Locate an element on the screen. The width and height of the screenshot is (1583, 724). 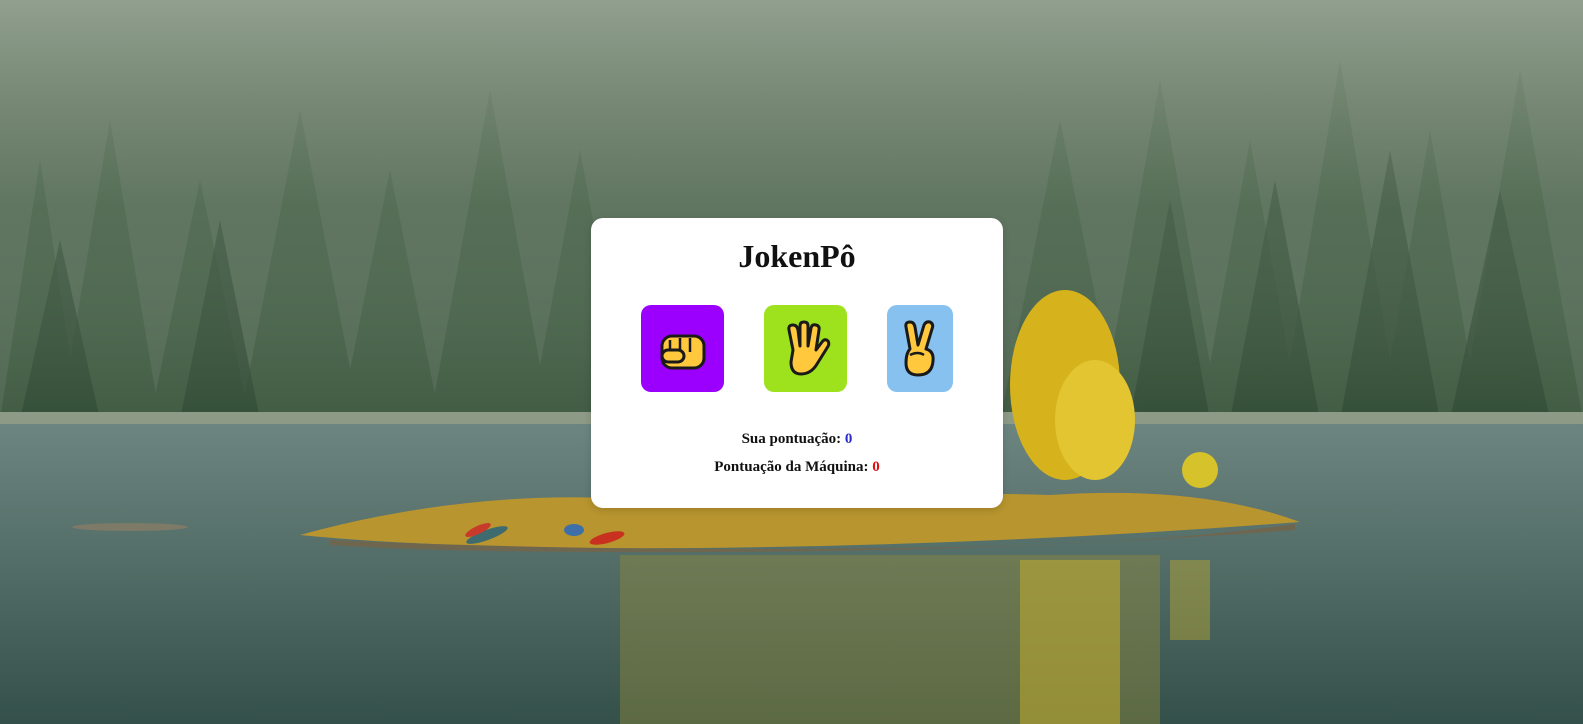
machine-score: Pontuação da Máquina: 0 is located at coordinates (797, 467).